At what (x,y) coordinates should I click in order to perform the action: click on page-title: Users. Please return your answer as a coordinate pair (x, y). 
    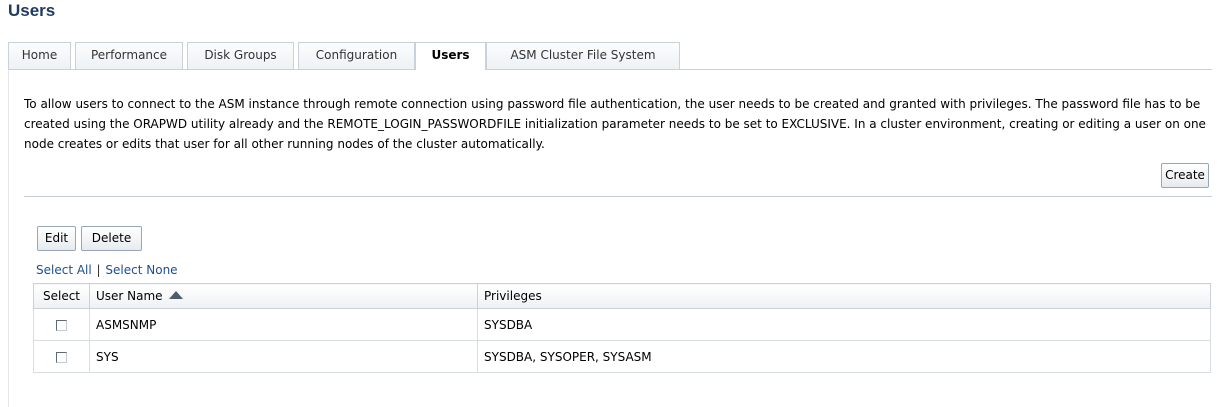
    Looking at the image, I should click on (32, 10).